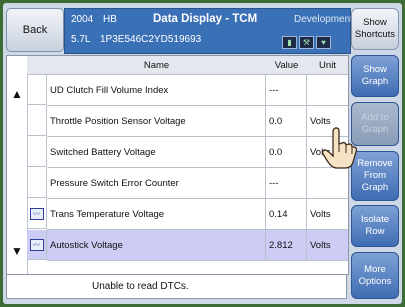 This screenshot has width=405, height=307. I want to click on hand-pointer-icon, so click(339, 148).